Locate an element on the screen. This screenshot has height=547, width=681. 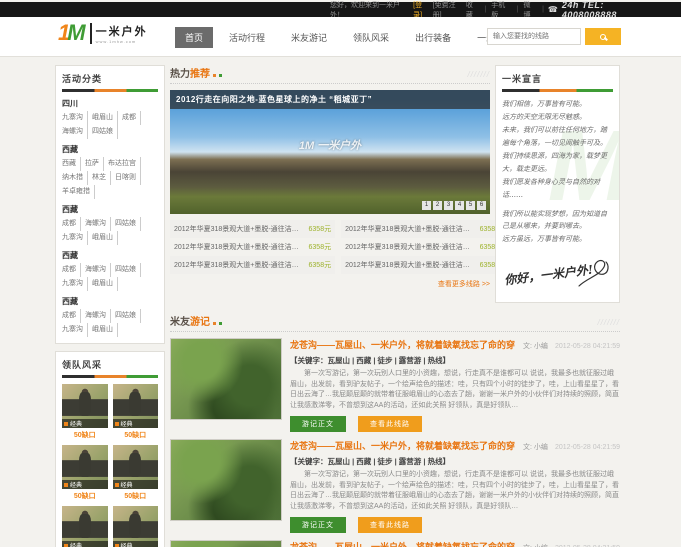
carousel-page-button: 2 is located at coordinates (437, 205).